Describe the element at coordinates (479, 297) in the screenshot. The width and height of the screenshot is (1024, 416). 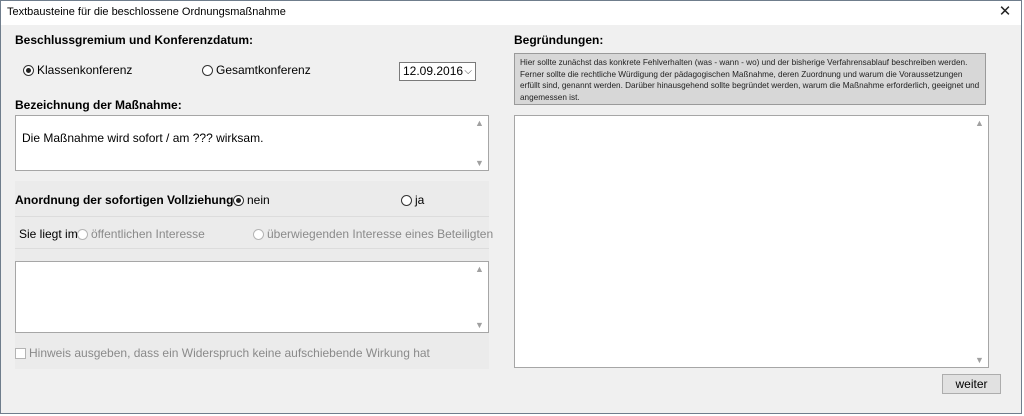
I see `interesse-scrollbar: ▲ ▼` at that location.